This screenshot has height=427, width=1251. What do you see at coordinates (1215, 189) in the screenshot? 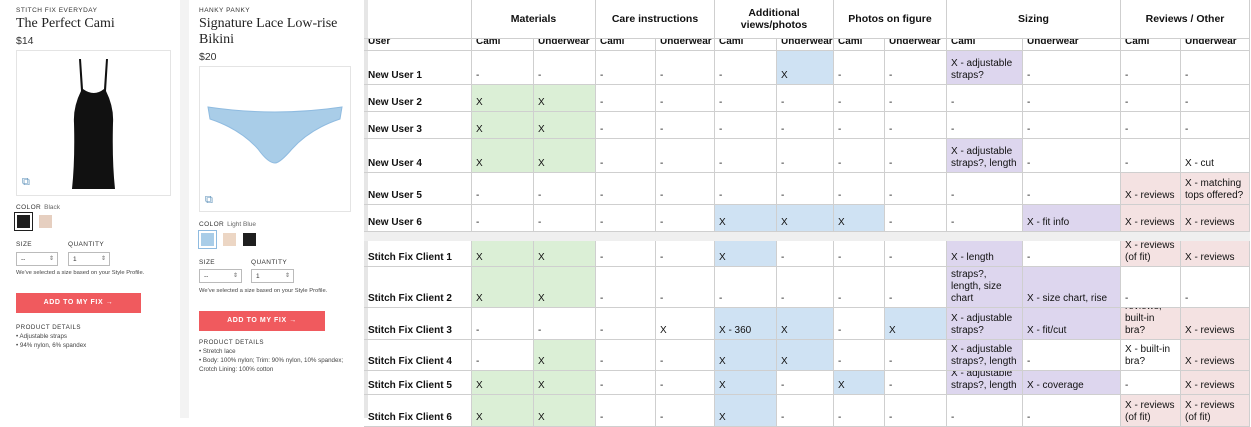
I see `table-cell: X - matching tops offered?` at bounding box center [1215, 189].